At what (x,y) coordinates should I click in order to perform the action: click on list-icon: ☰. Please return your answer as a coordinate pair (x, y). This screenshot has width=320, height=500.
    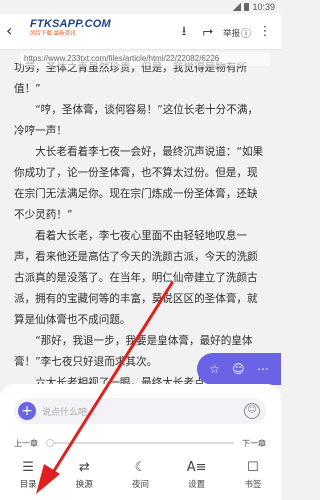
    Looking at the image, I should click on (28, 467).